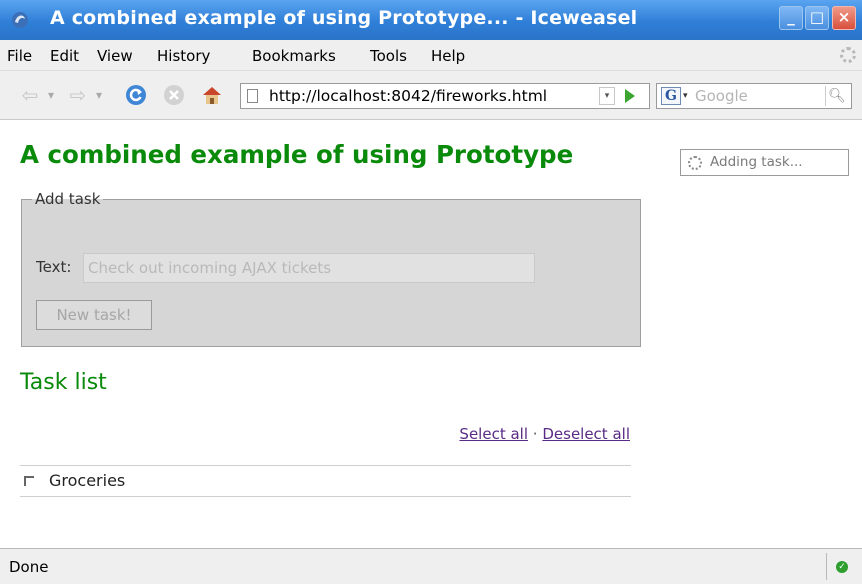  Describe the element at coordinates (294, 56) in the screenshot. I see `menu-bookmarks: Bookmarks` at that location.